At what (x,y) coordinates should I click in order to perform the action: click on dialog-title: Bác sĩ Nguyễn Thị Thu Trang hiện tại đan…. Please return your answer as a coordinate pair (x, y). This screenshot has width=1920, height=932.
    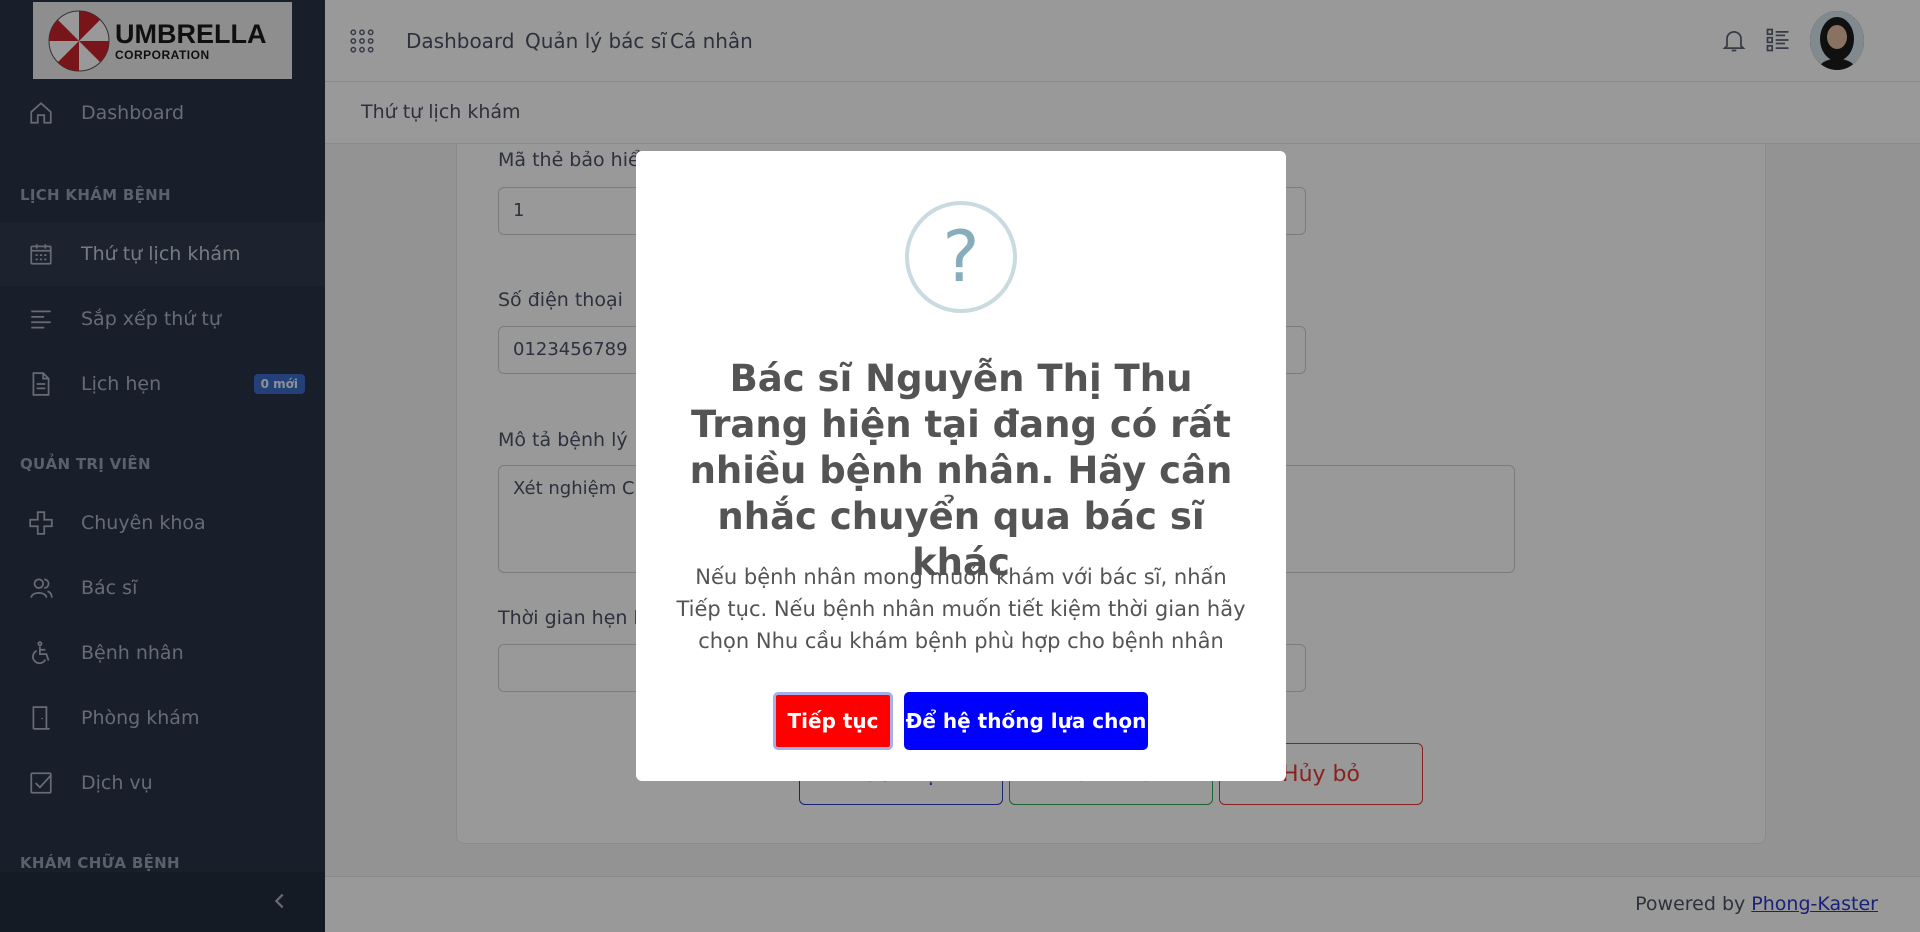
    Looking at the image, I should click on (961, 470).